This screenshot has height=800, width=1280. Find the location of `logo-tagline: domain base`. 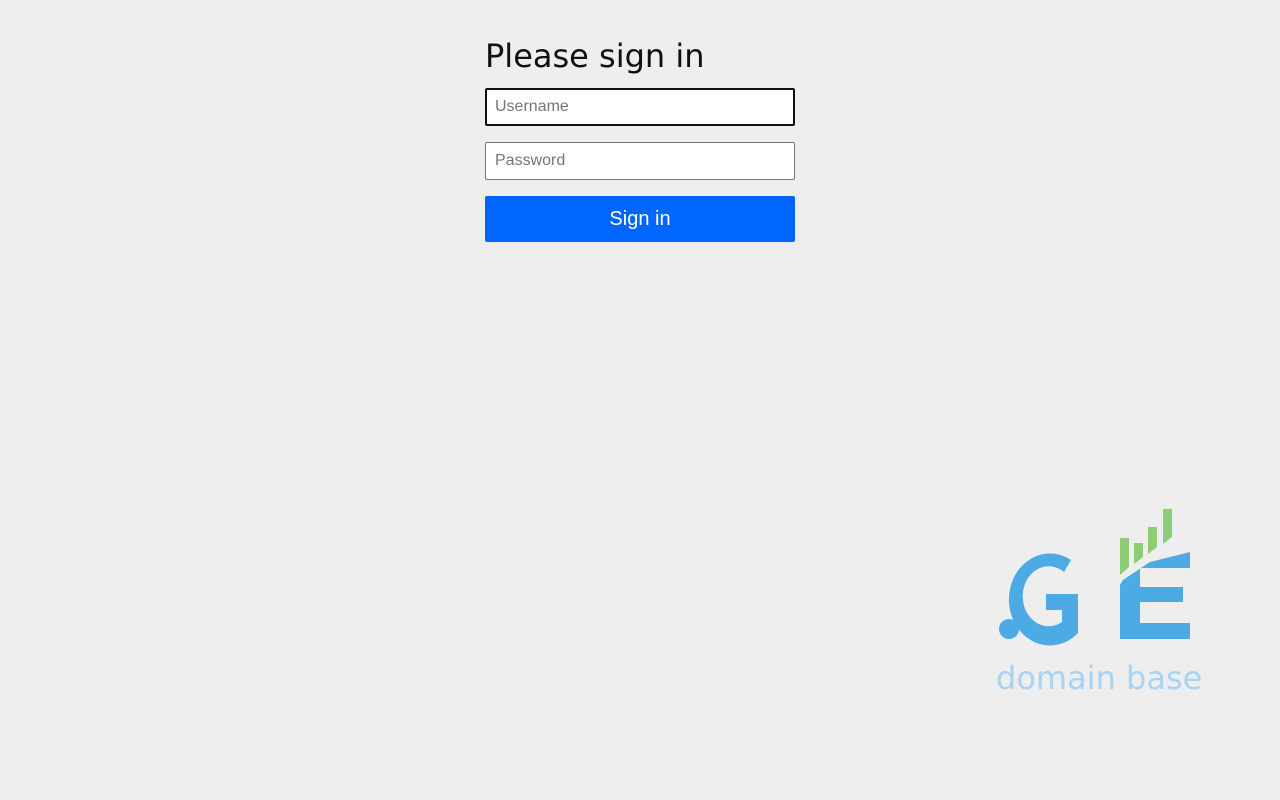

logo-tagline: domain base is located at coordinates (1099, 678).